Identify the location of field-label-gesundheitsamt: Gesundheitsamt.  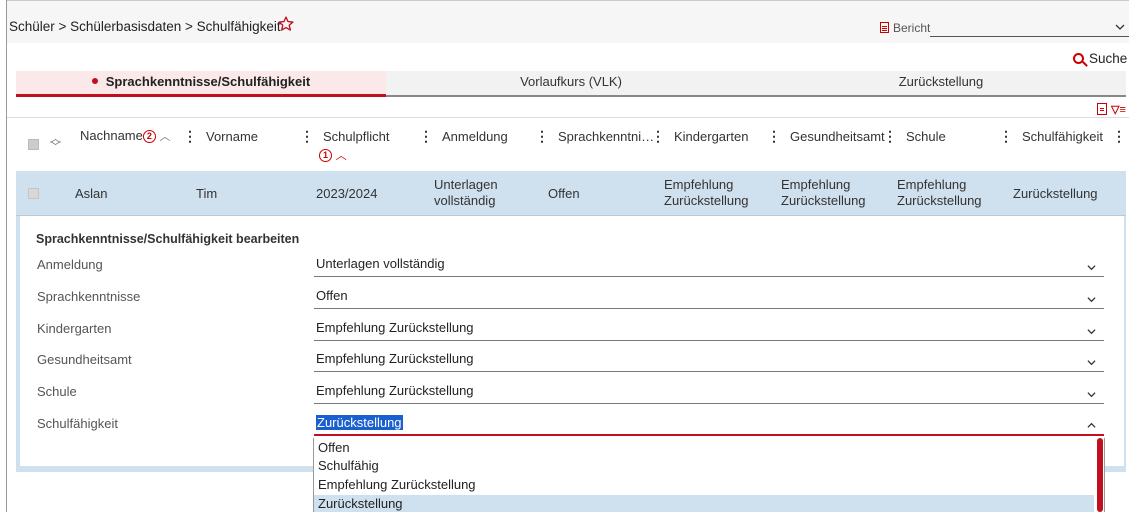
(84, 359).